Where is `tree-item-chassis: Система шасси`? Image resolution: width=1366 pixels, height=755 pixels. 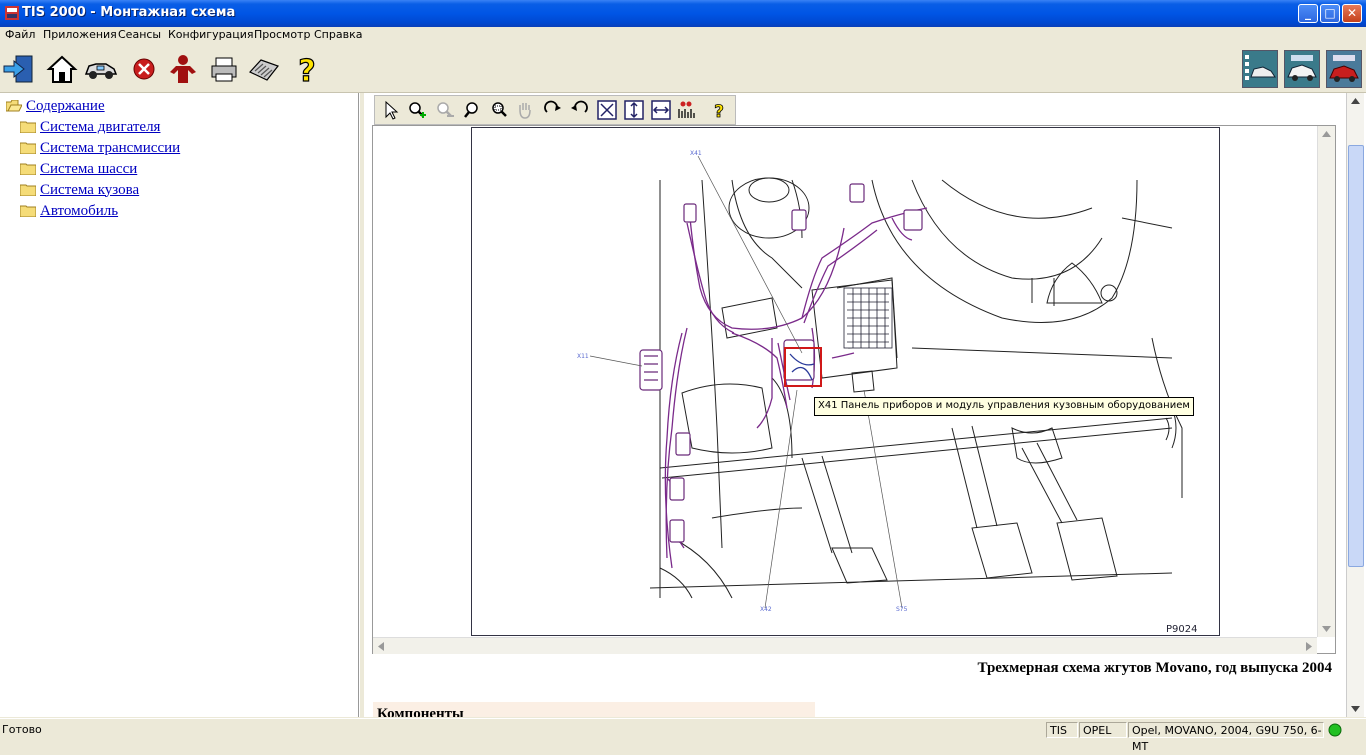 tree-item-chassis: Система шасси is located at coordinates (78, 169).